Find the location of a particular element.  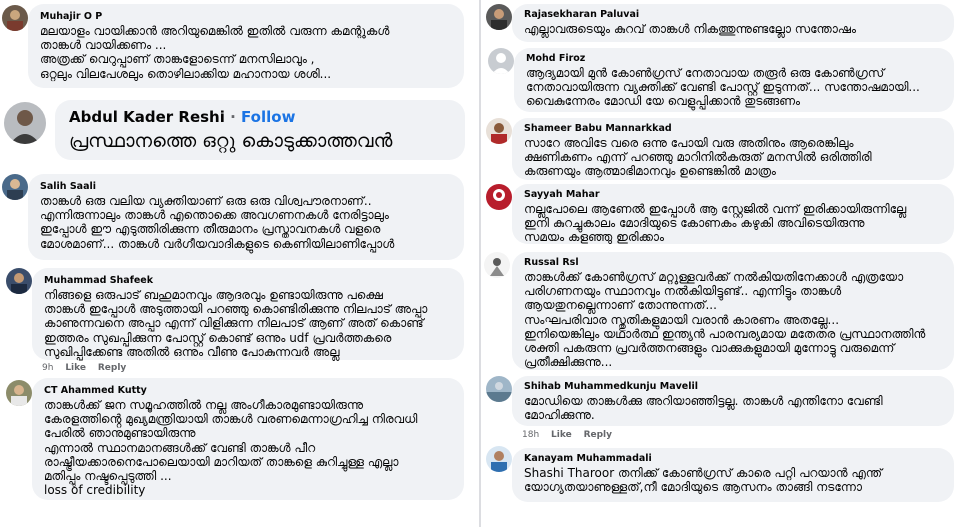

author-name: Kanayam Muhammadali is located at coordinates (733, 459).